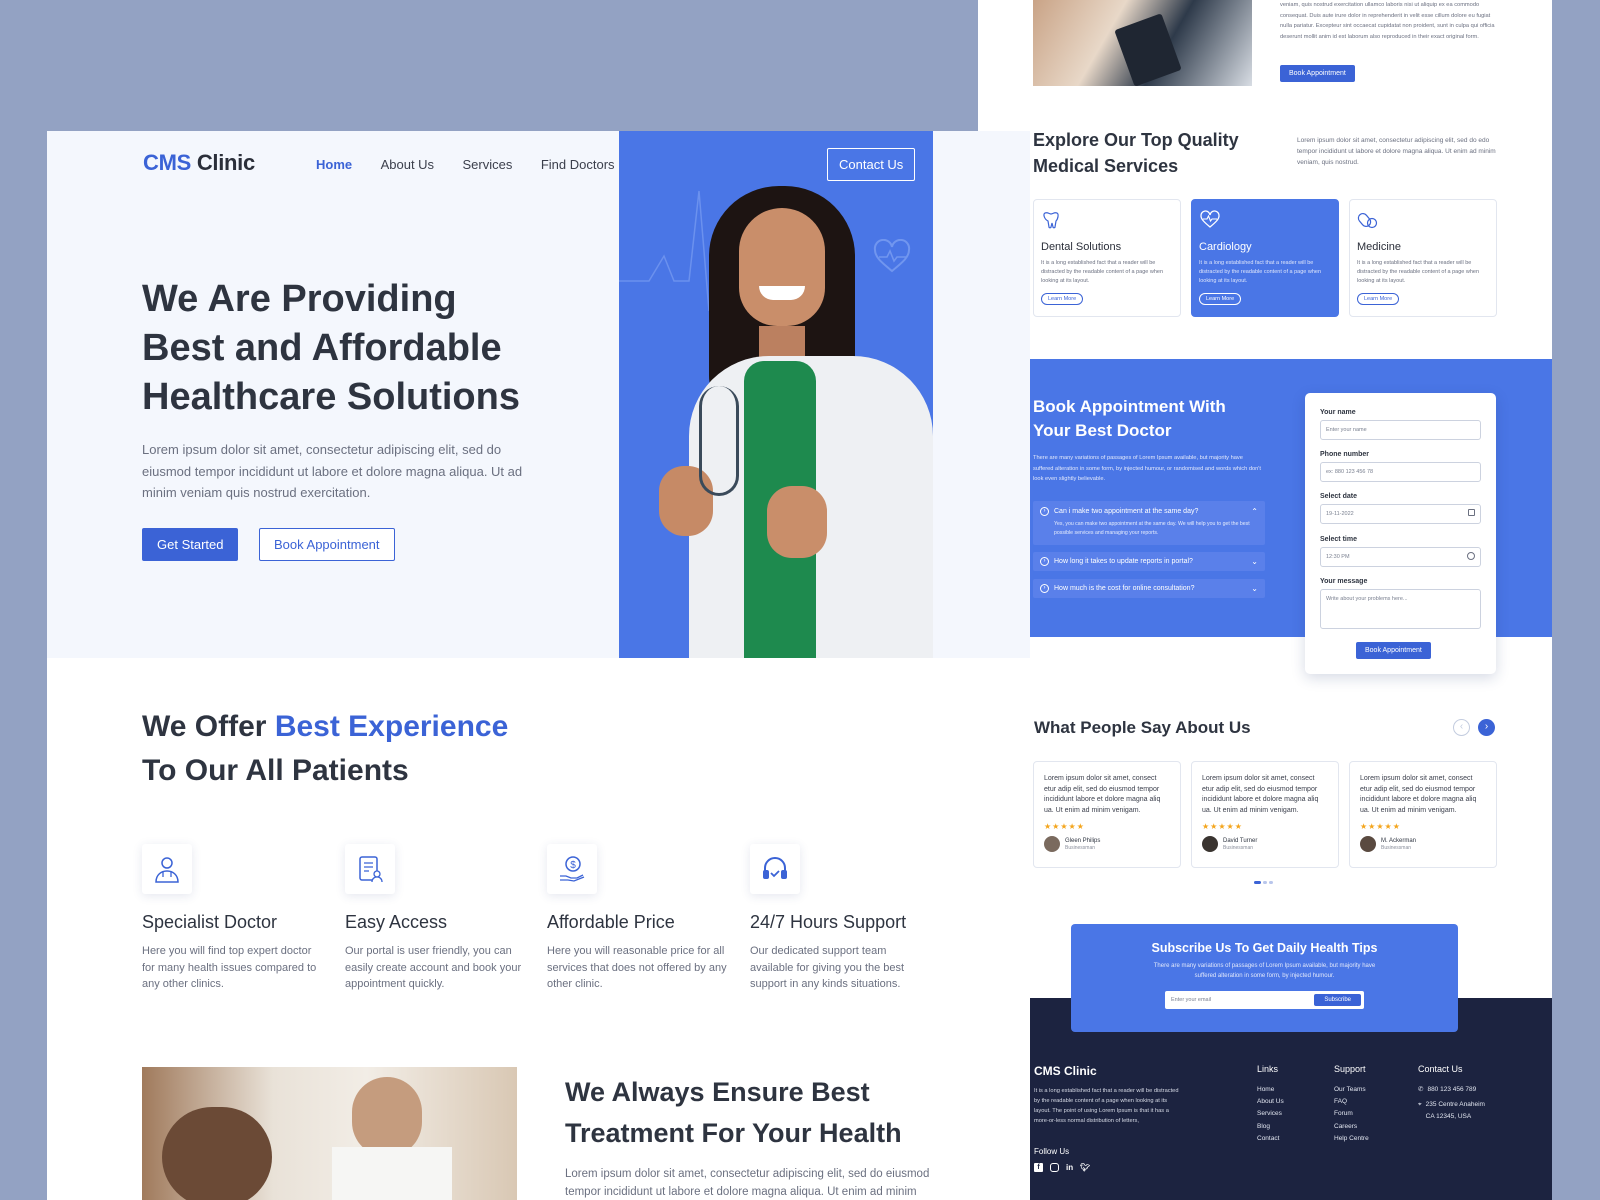  What do you see at coordinates (391, 726) in the screenshot?
I see `offer-title-highlight: Best Experience` at bounding box center [391, 726].